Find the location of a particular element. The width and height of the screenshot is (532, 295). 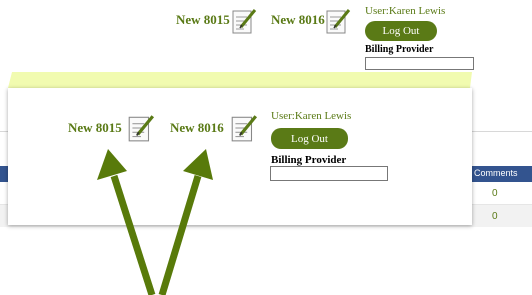

arrow-shaft-right is located at coordinates (180, 234).